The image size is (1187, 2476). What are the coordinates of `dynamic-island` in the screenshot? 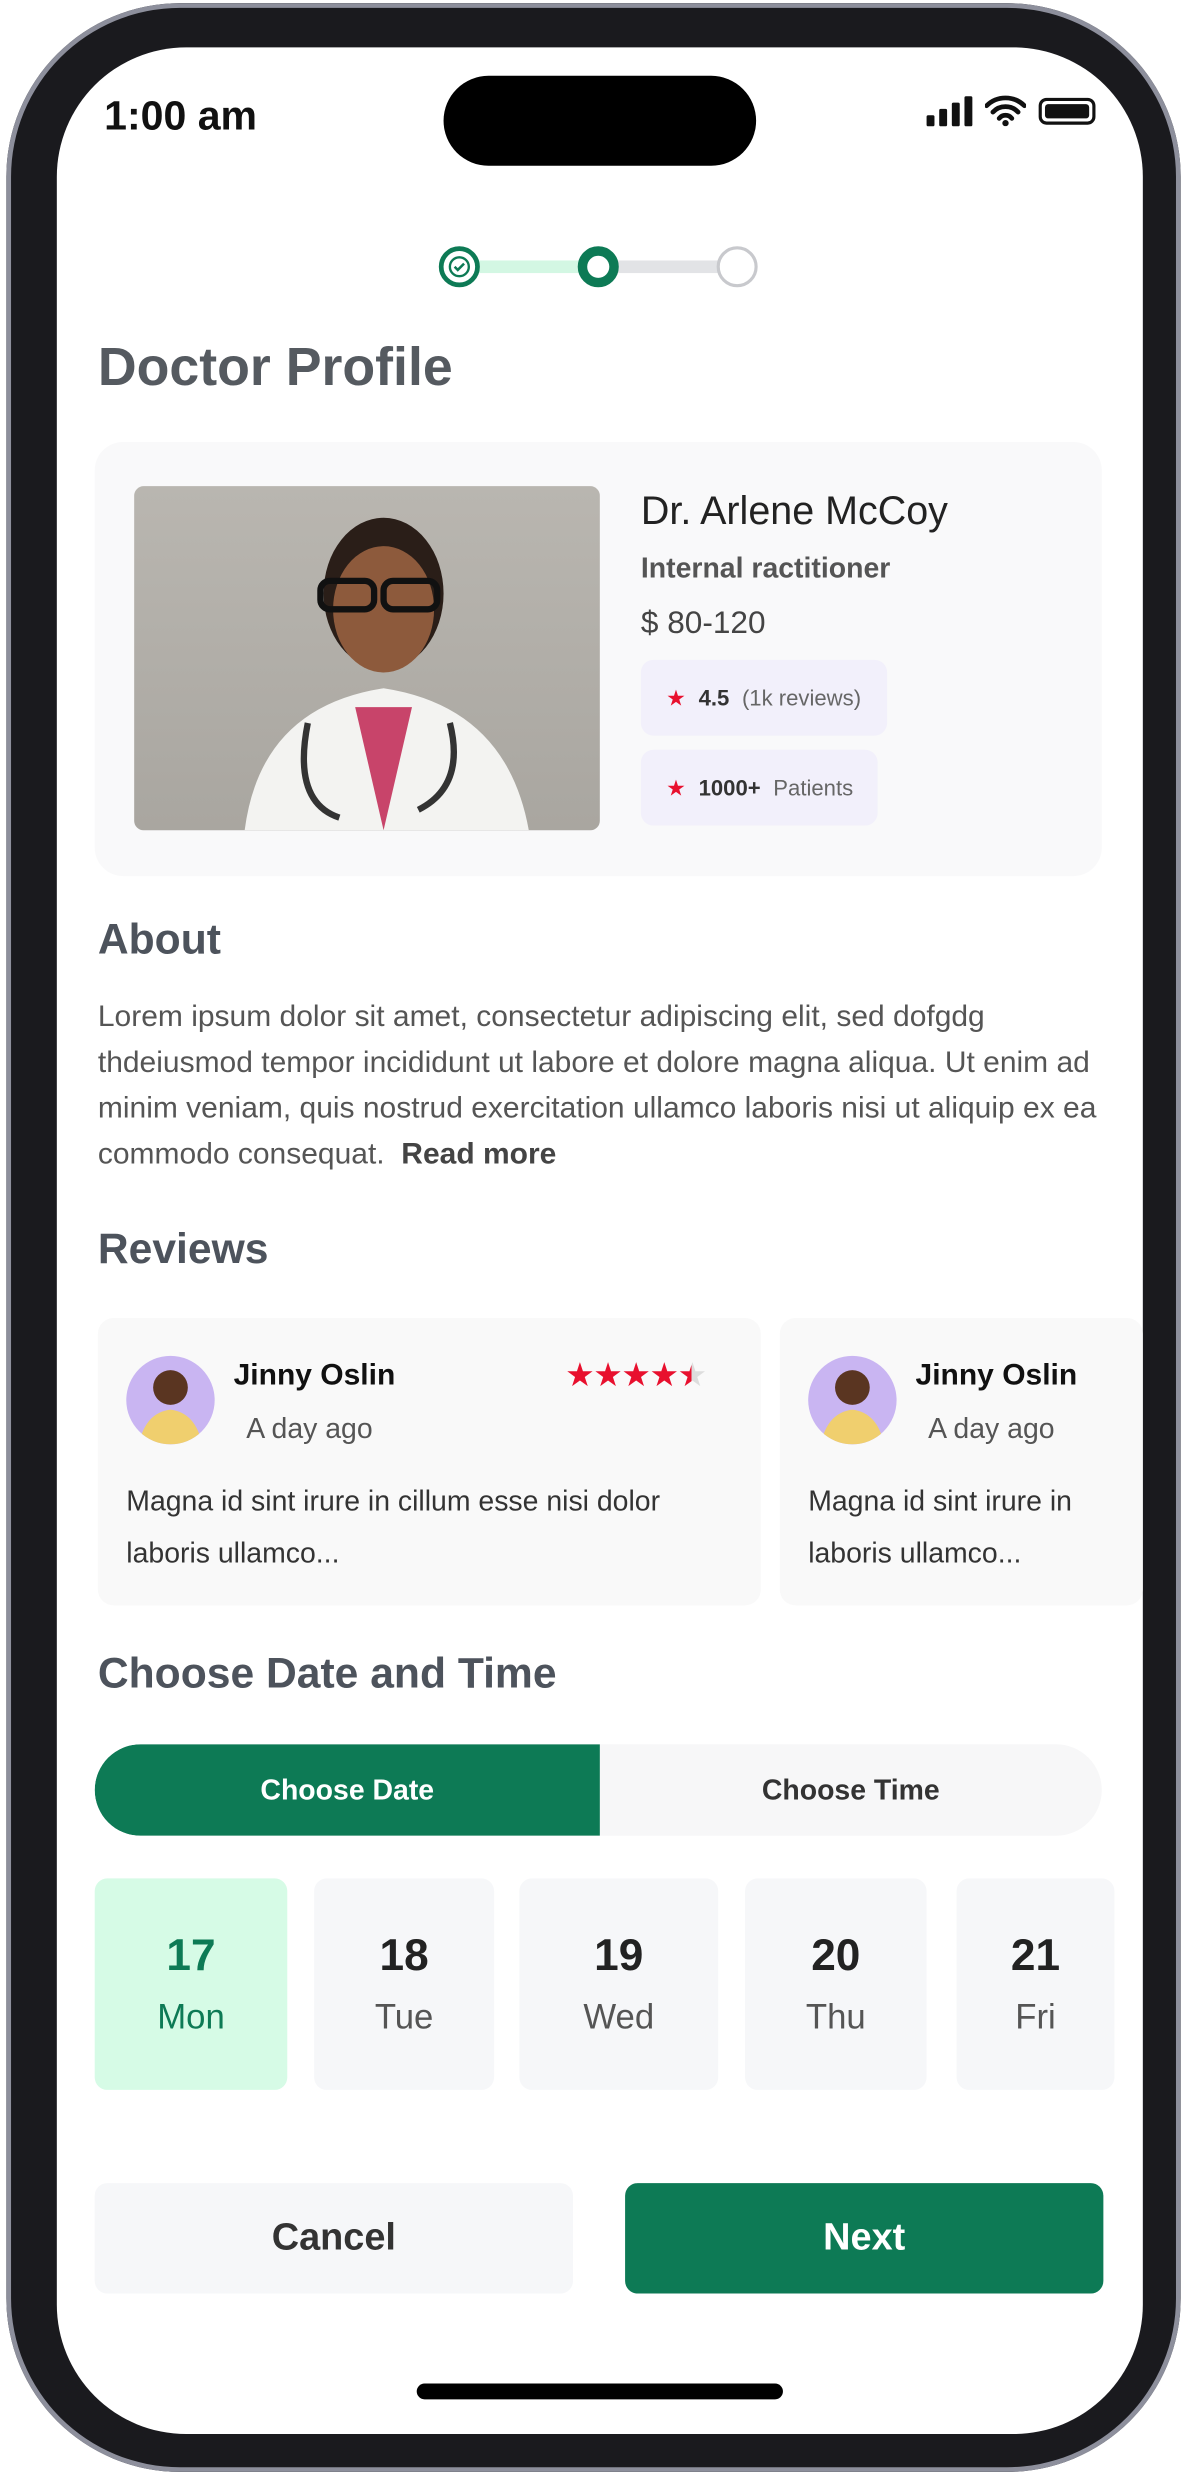 It's located at (600, 120).